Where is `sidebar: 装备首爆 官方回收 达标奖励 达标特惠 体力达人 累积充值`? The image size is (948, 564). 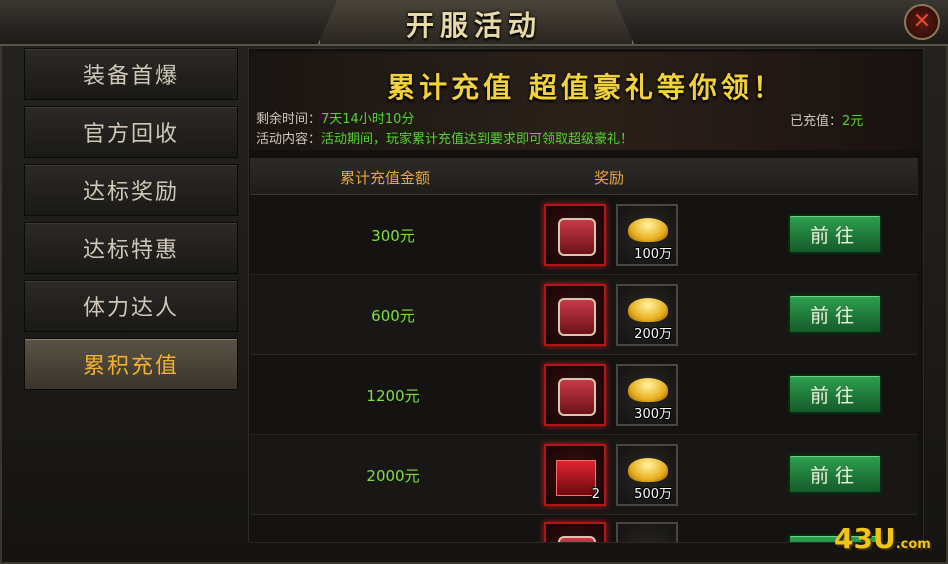 sidebar: 装备首爆 官方回收 达标奖励 达标特惠 体力达人 累积充值 is located at coordinates (131, 223).